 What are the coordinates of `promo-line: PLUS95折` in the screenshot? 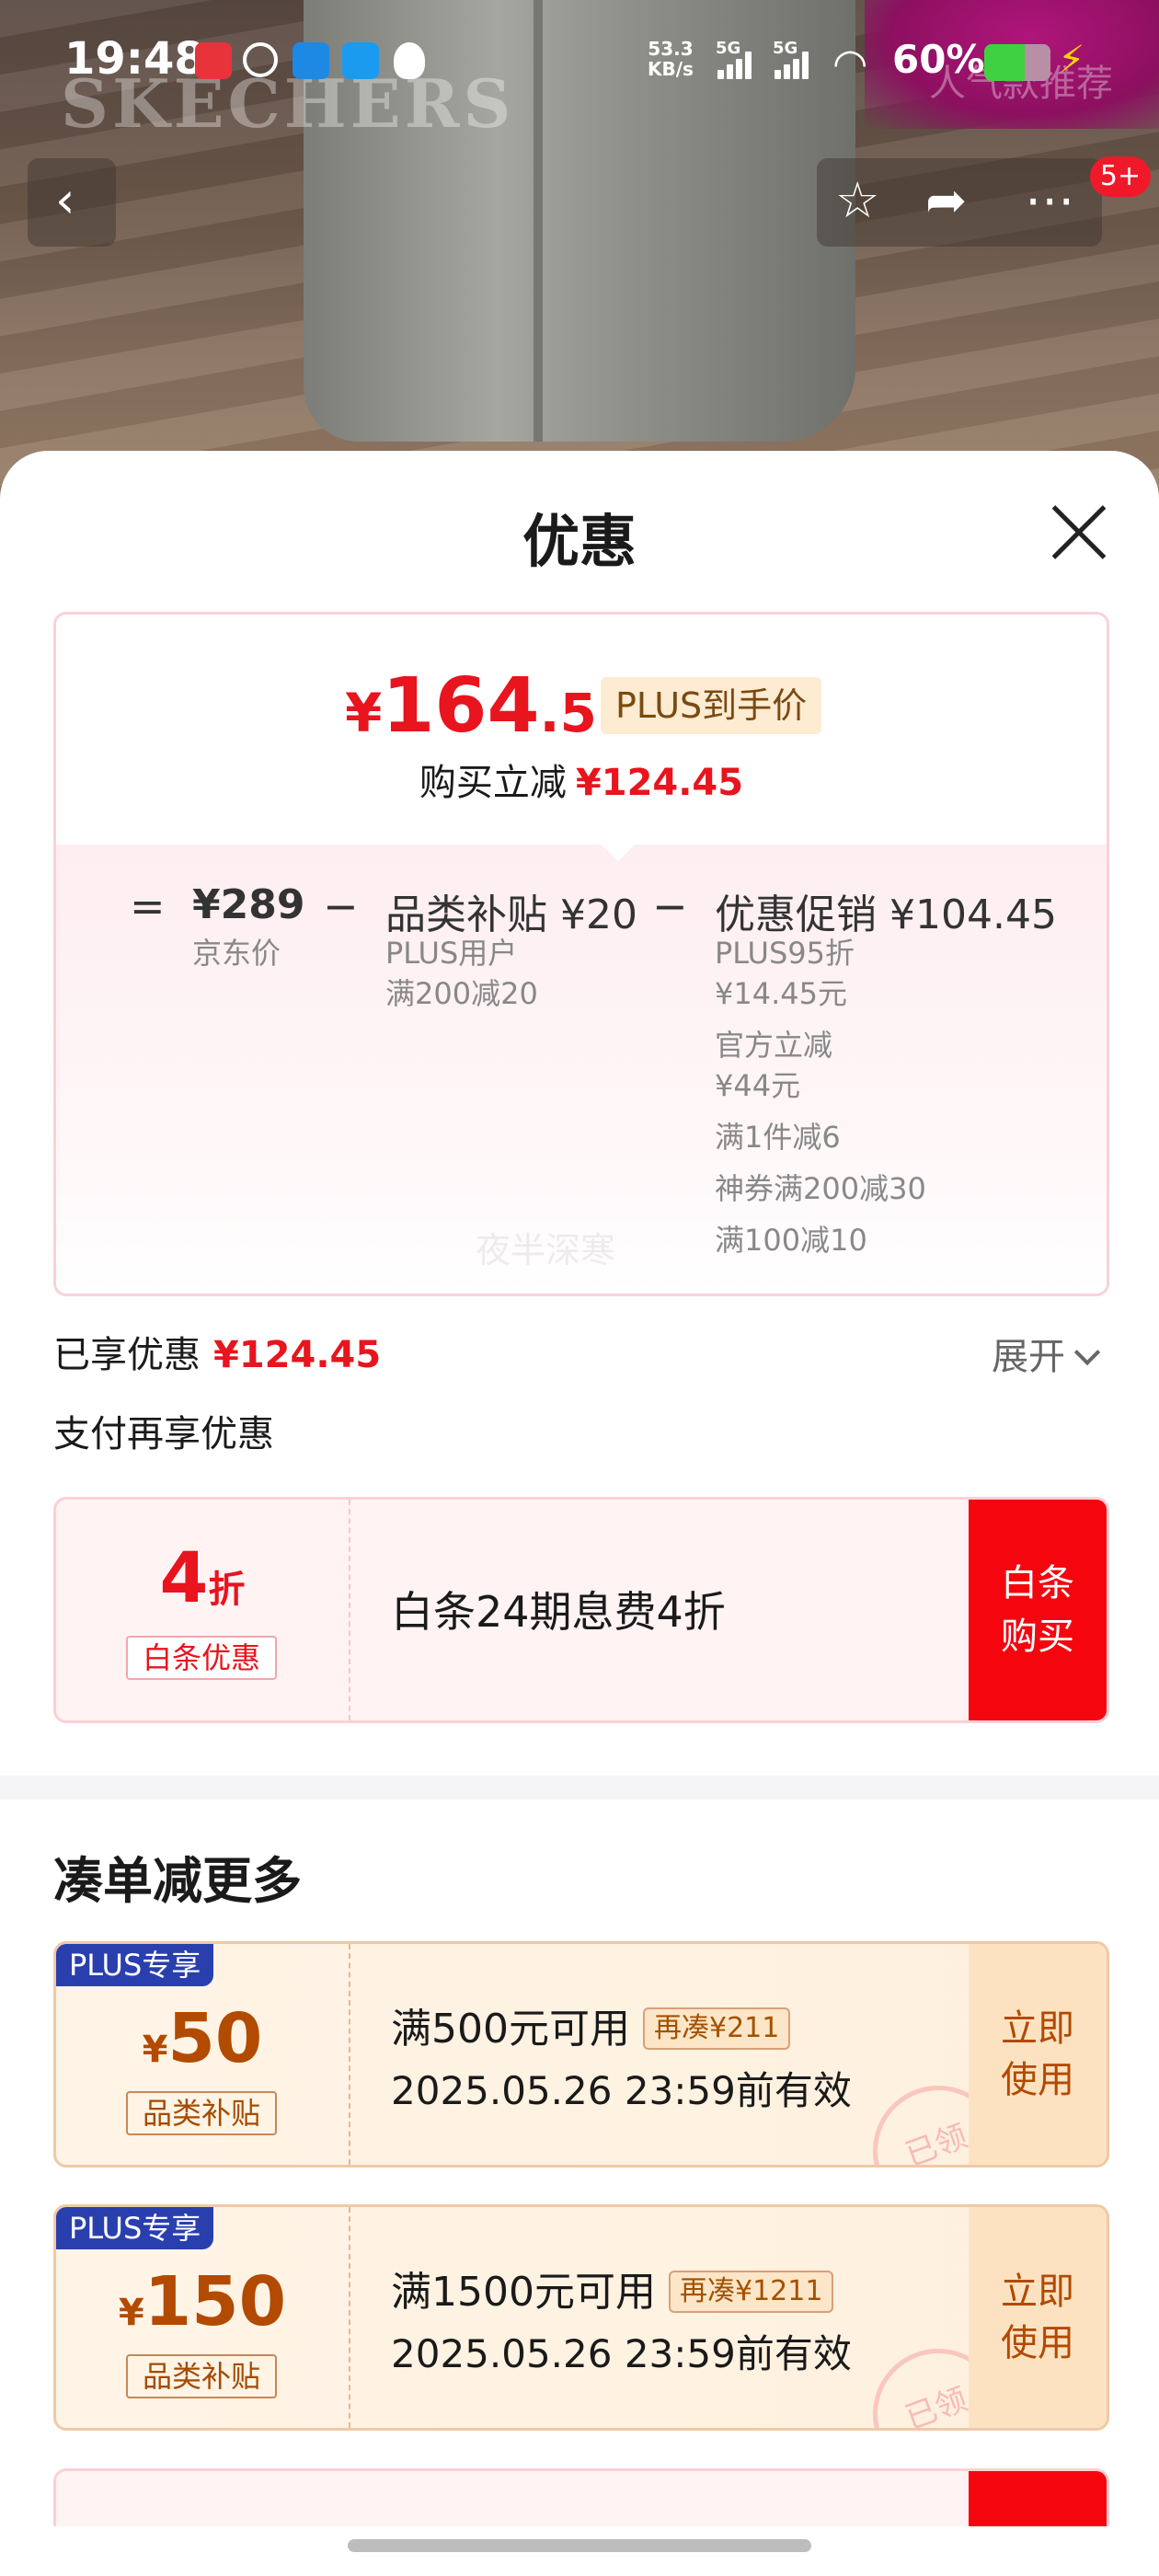 It's located at (785, 953).